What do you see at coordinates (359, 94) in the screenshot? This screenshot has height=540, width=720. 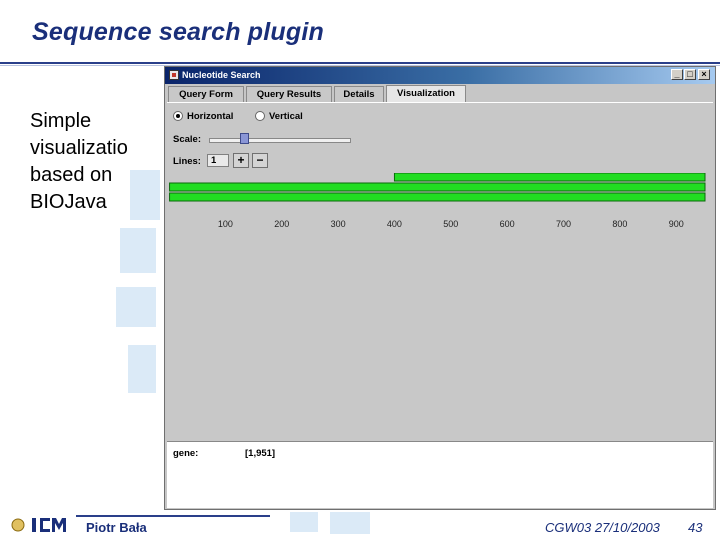 I see `tab-details: Details` at bounding box center [359, 94].